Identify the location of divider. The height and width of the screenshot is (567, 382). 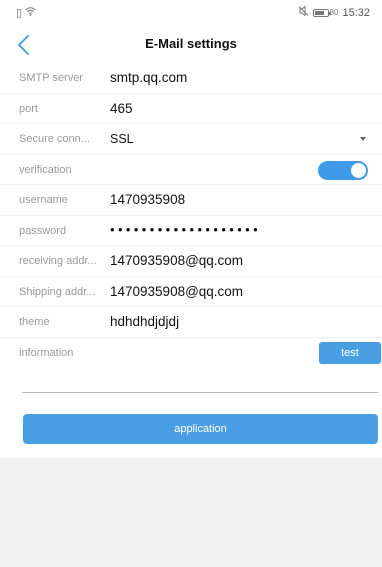
(200, 392).